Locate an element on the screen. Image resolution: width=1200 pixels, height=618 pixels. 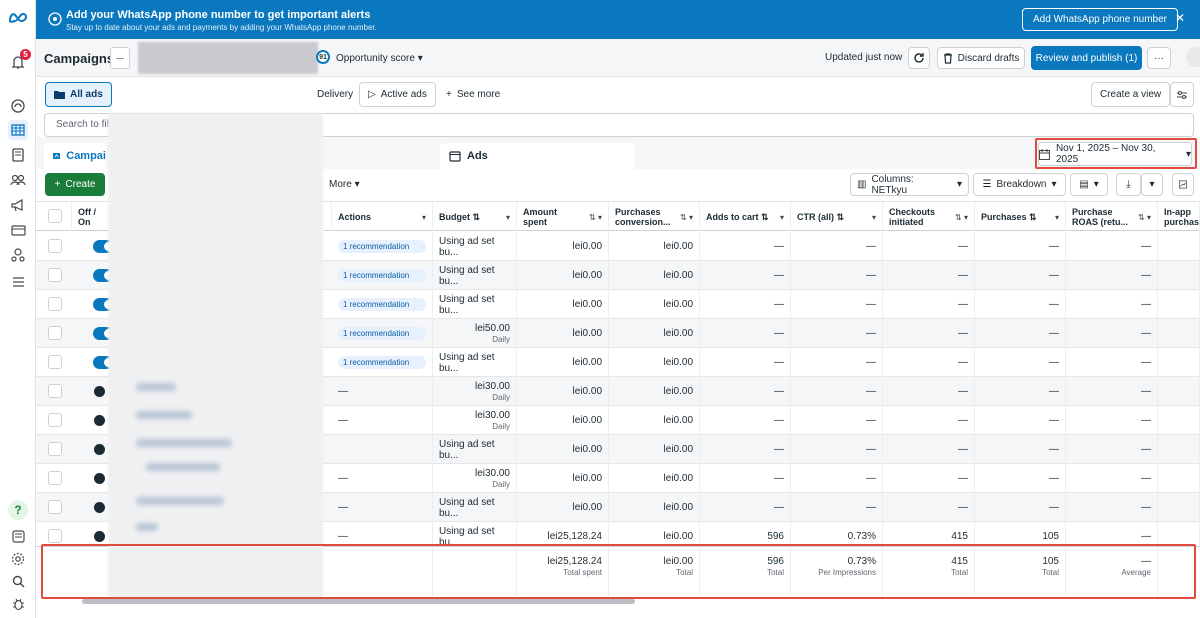
add-whatsapp-button: Add WhatsApp phone number is located at coordinates (1100, 19).